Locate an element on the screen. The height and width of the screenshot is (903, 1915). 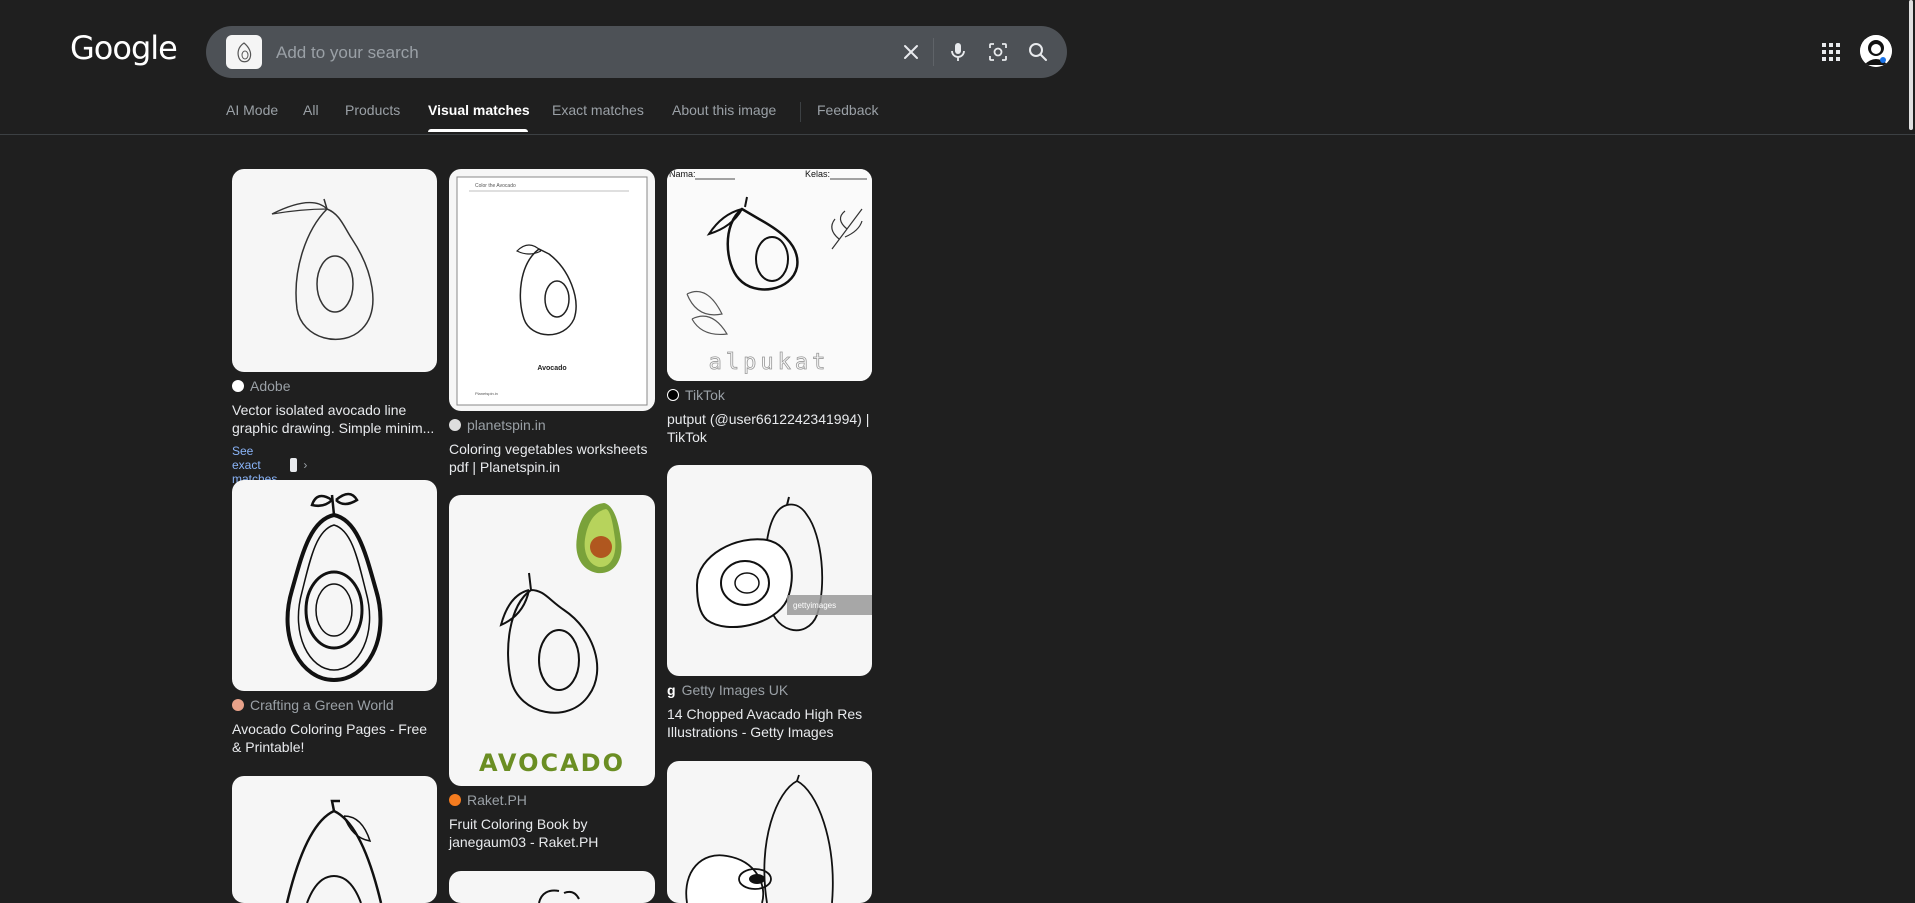
result-image: Color the Avocado Avocado Planetspin.in is located at coordinates (552, 290).